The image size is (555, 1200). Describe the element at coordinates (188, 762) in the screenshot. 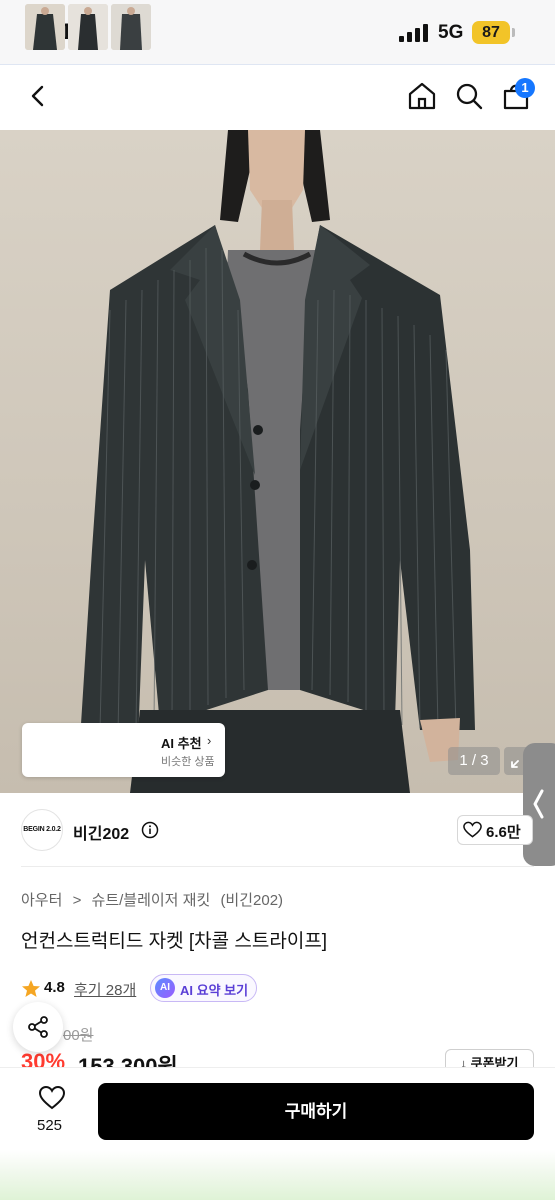

I see `ai-recommend-subtitle: 비슷한 상품` at that location.